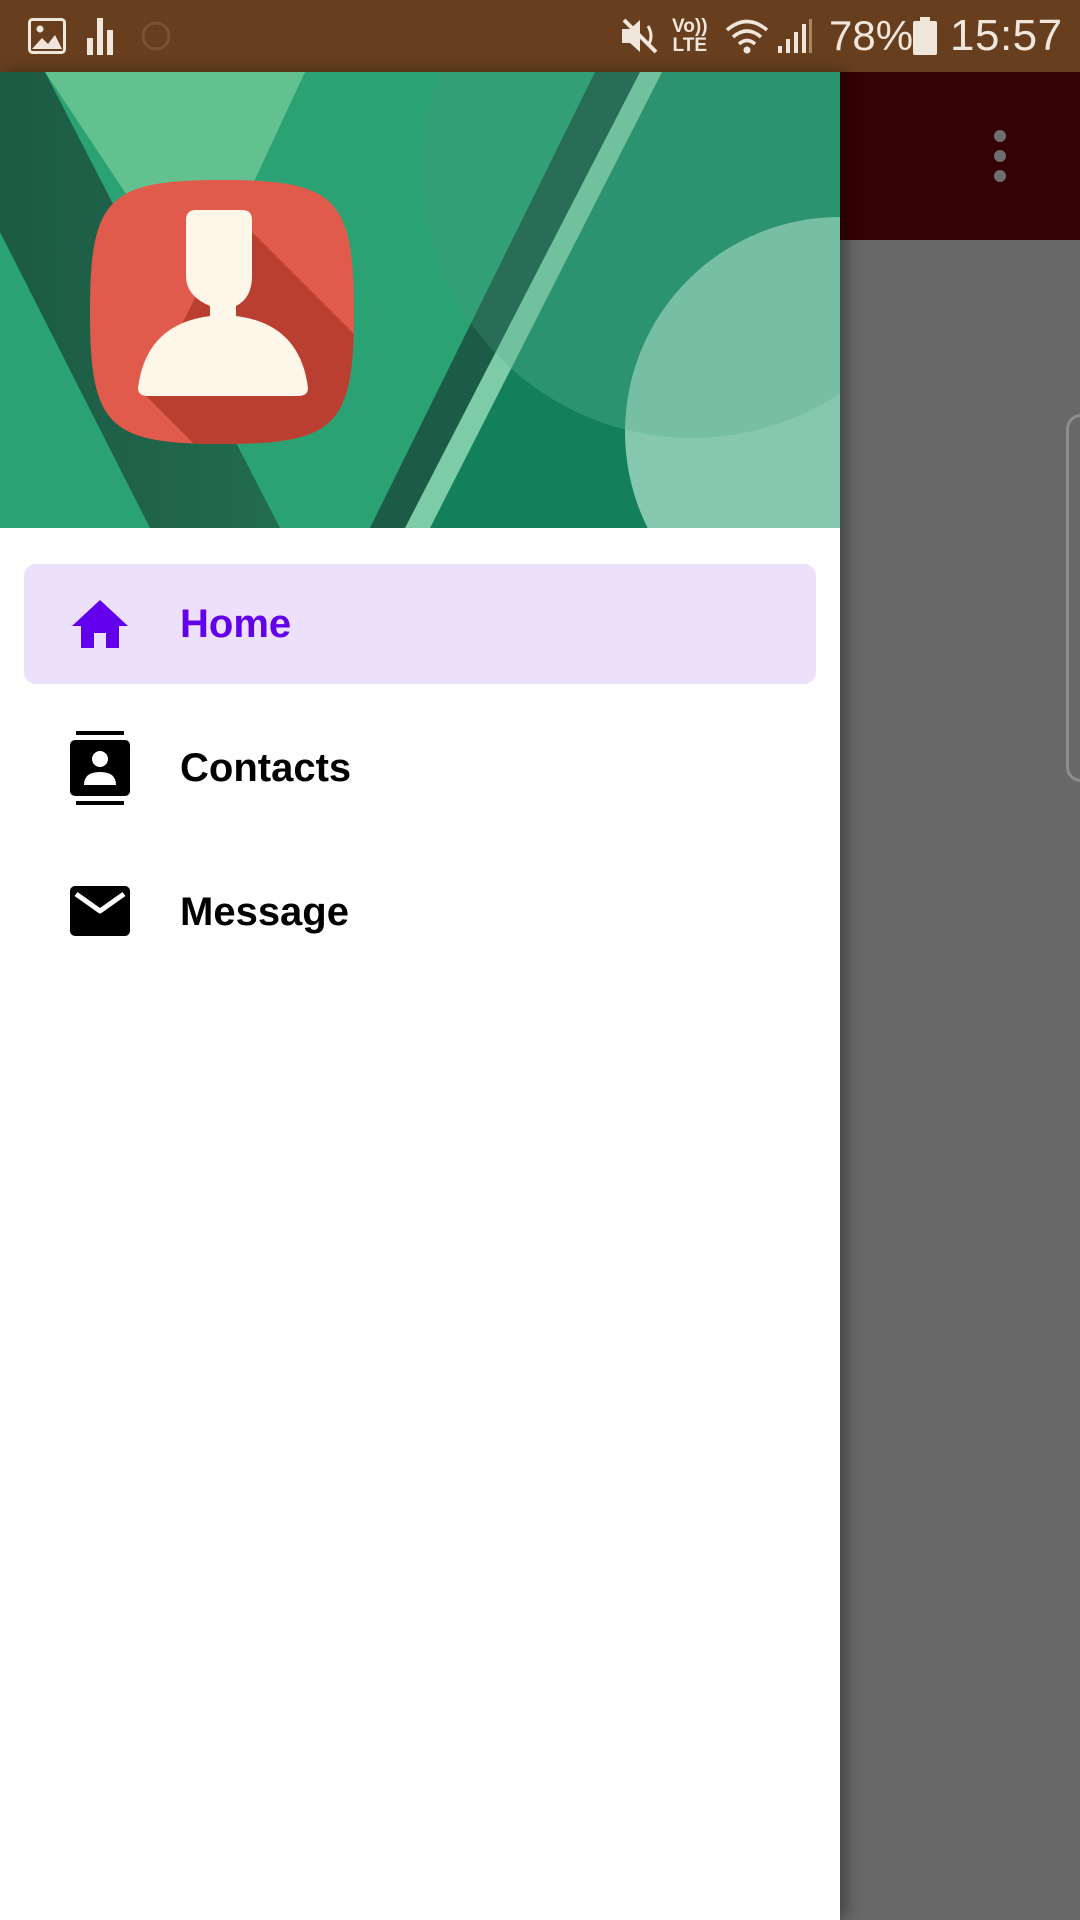 The width and height of the screenshot is (1080, 1920). Describe the element at coordinates (100, 36) in the screenshot. I see `bar-chart-icon` at that location.